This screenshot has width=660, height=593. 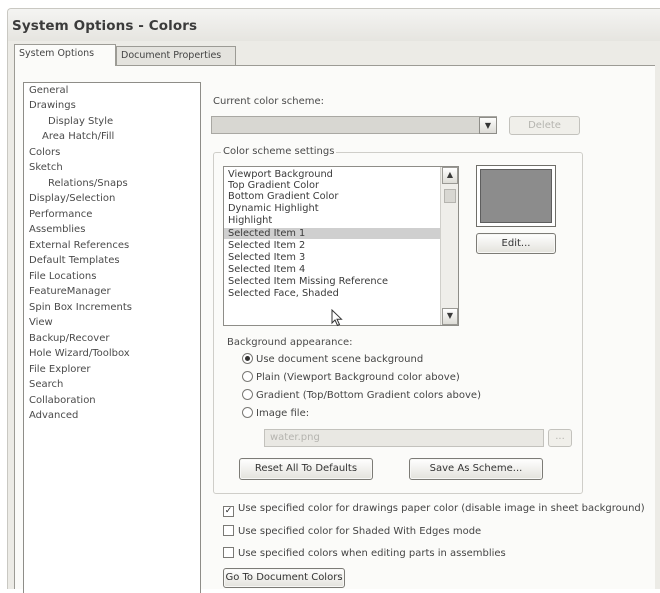 I want to click on scroll-thumb, so click(x=450, y=196).